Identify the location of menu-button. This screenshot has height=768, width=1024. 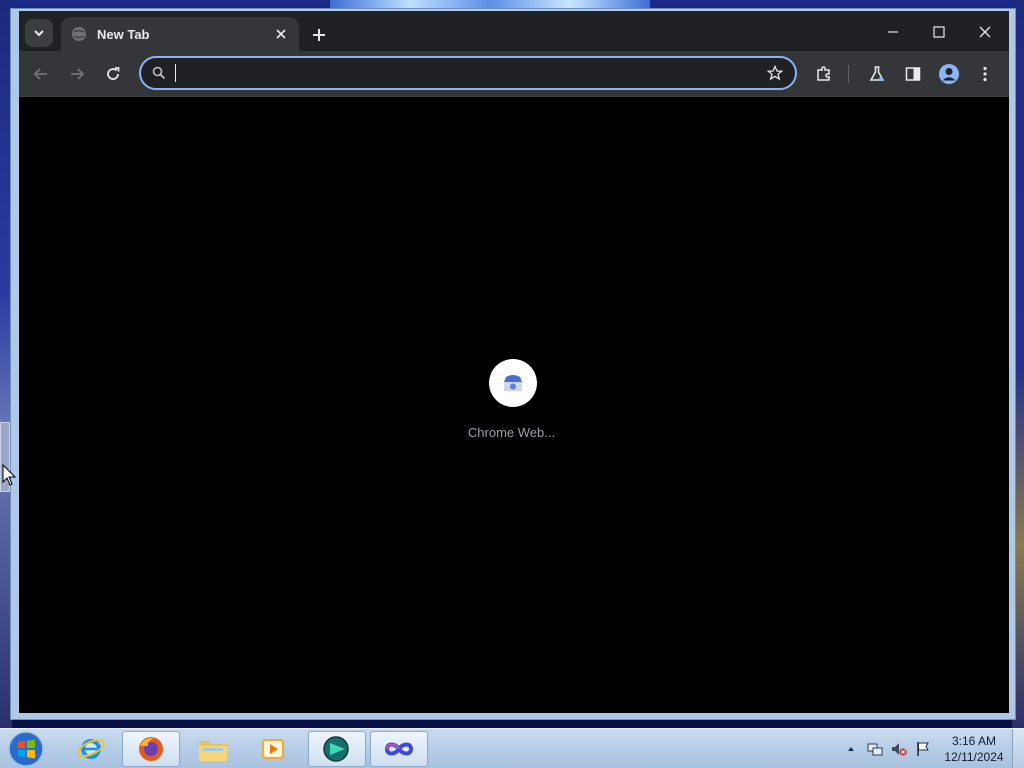
(985, 74).